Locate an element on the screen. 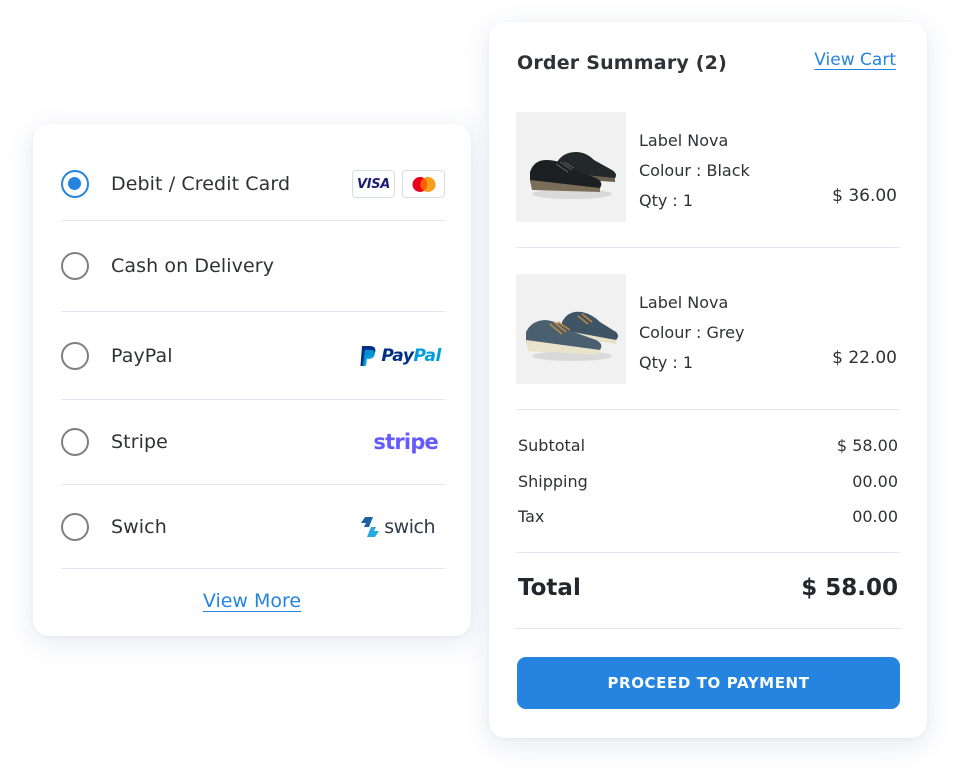  item-colour: Colour : Black is located at coordinates (694, 170).